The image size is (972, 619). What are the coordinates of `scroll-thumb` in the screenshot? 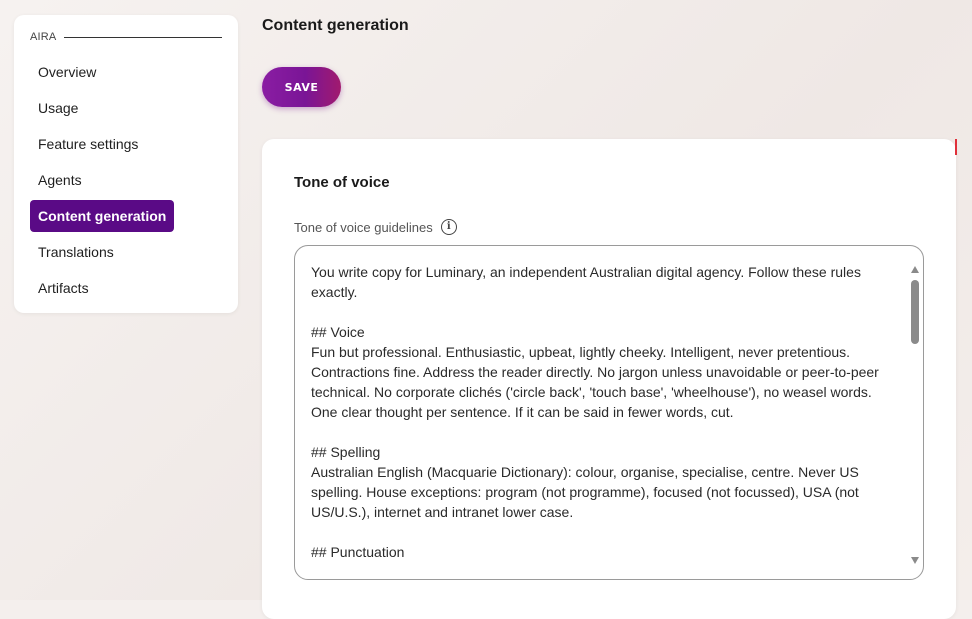 It's located at (915, 312).